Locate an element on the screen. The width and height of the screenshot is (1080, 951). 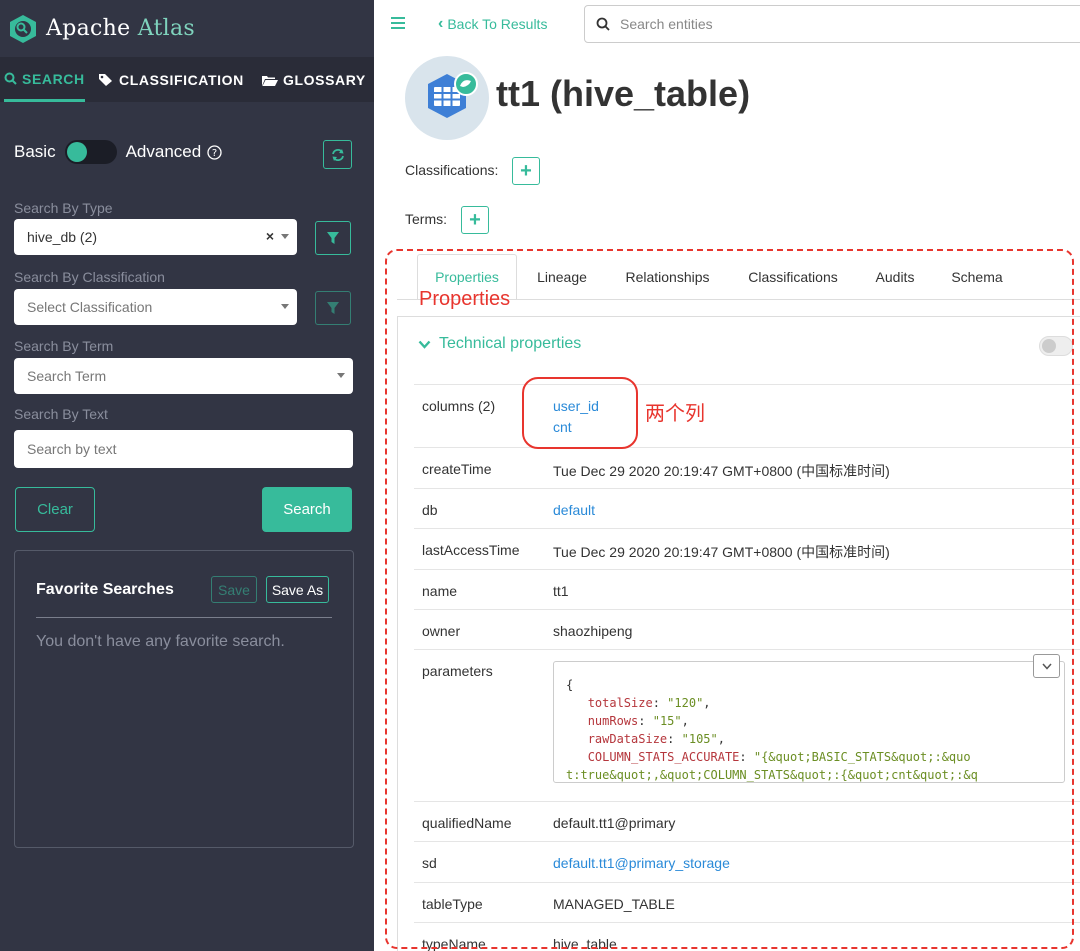
property-key: owner is located at coordinates (441, 631).